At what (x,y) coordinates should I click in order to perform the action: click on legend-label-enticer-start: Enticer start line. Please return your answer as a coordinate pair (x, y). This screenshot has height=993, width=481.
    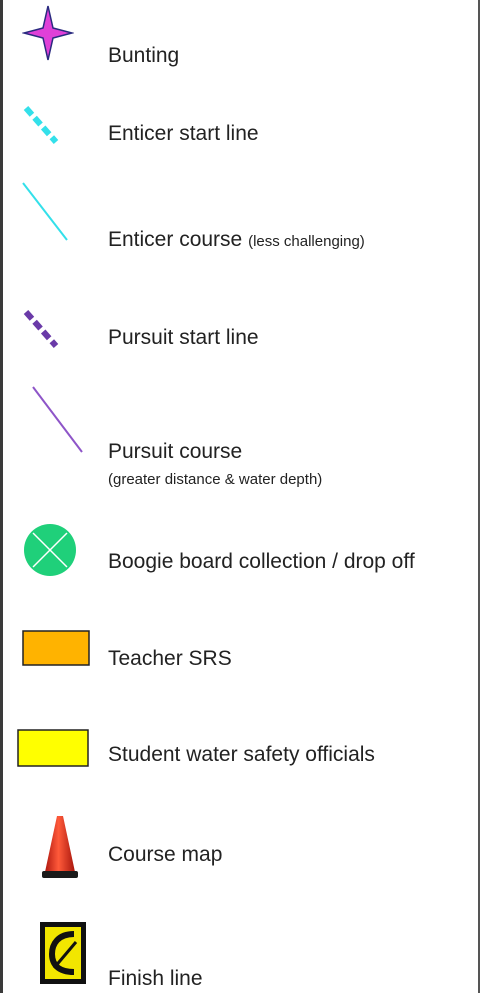
    Looking at the image, I should click on (183, 133).